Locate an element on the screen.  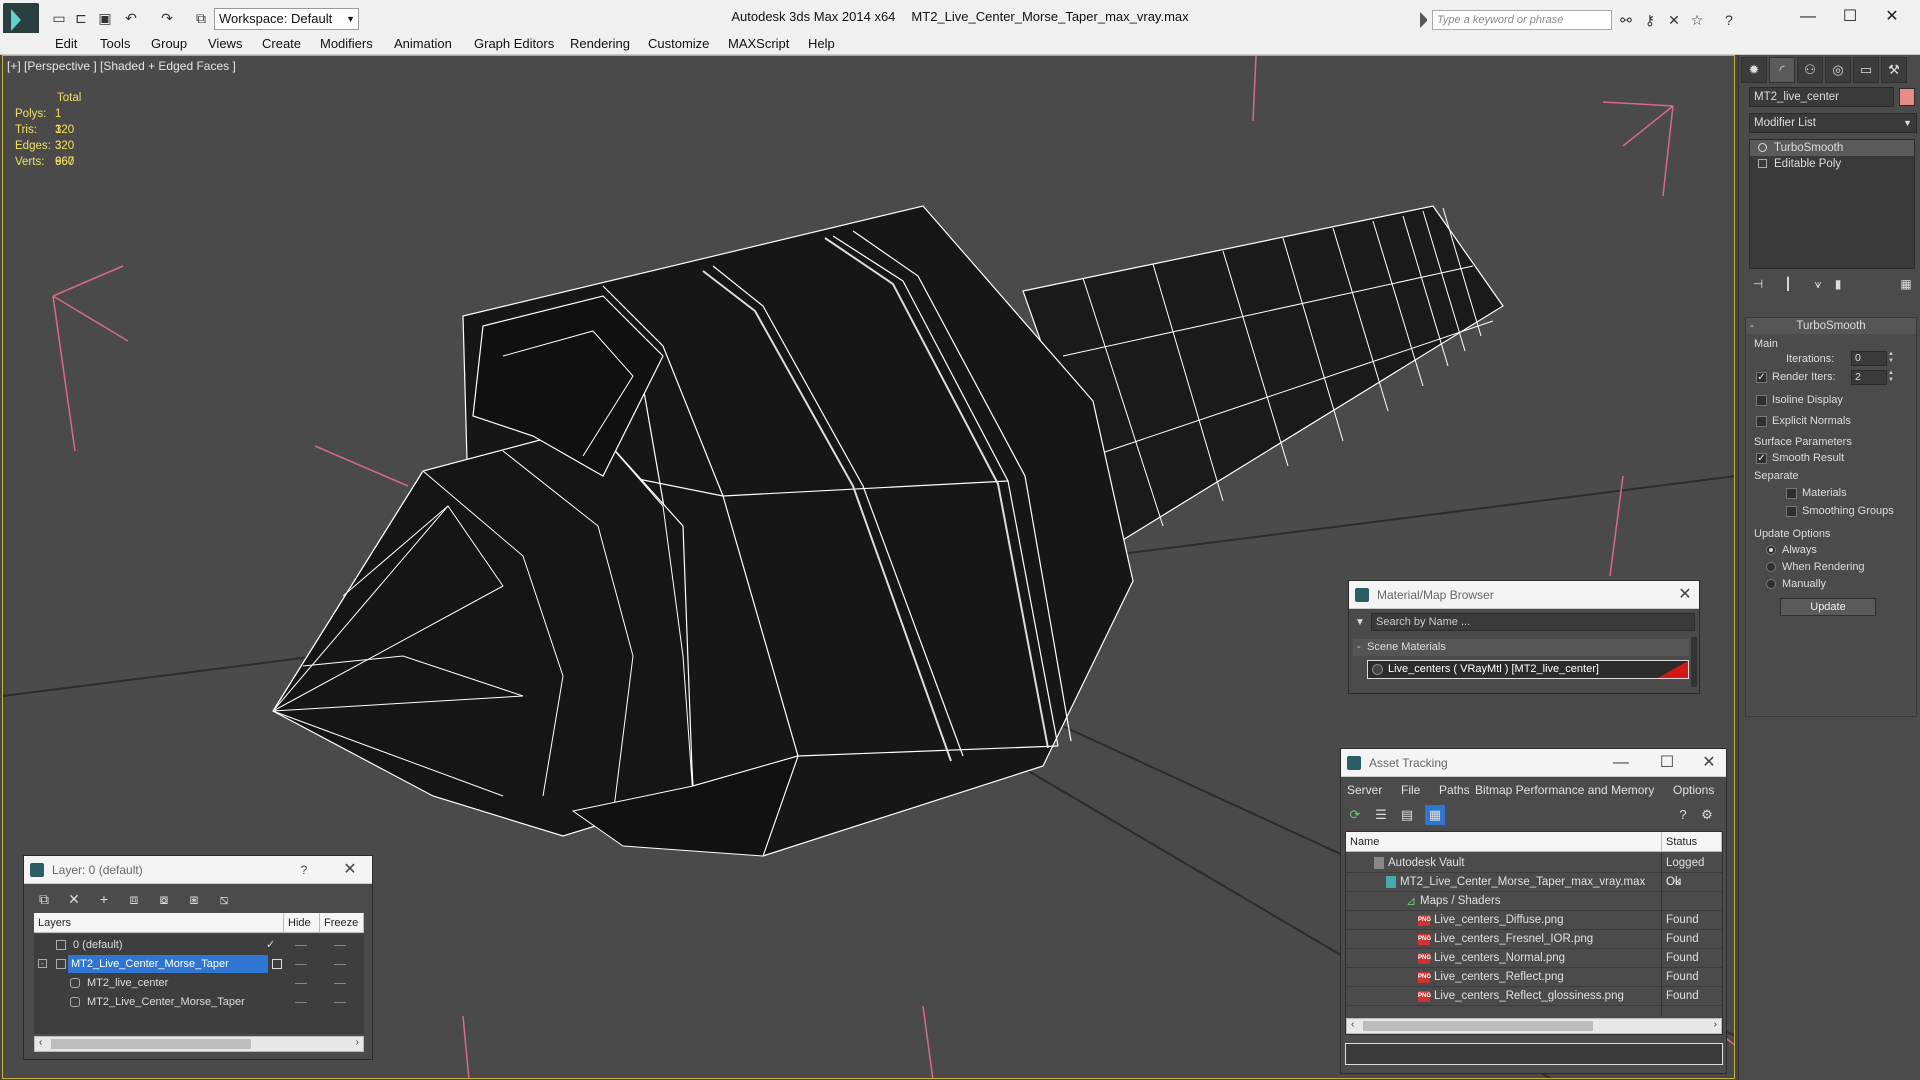
material-scrollbar is located at coordinates (1694, 662).